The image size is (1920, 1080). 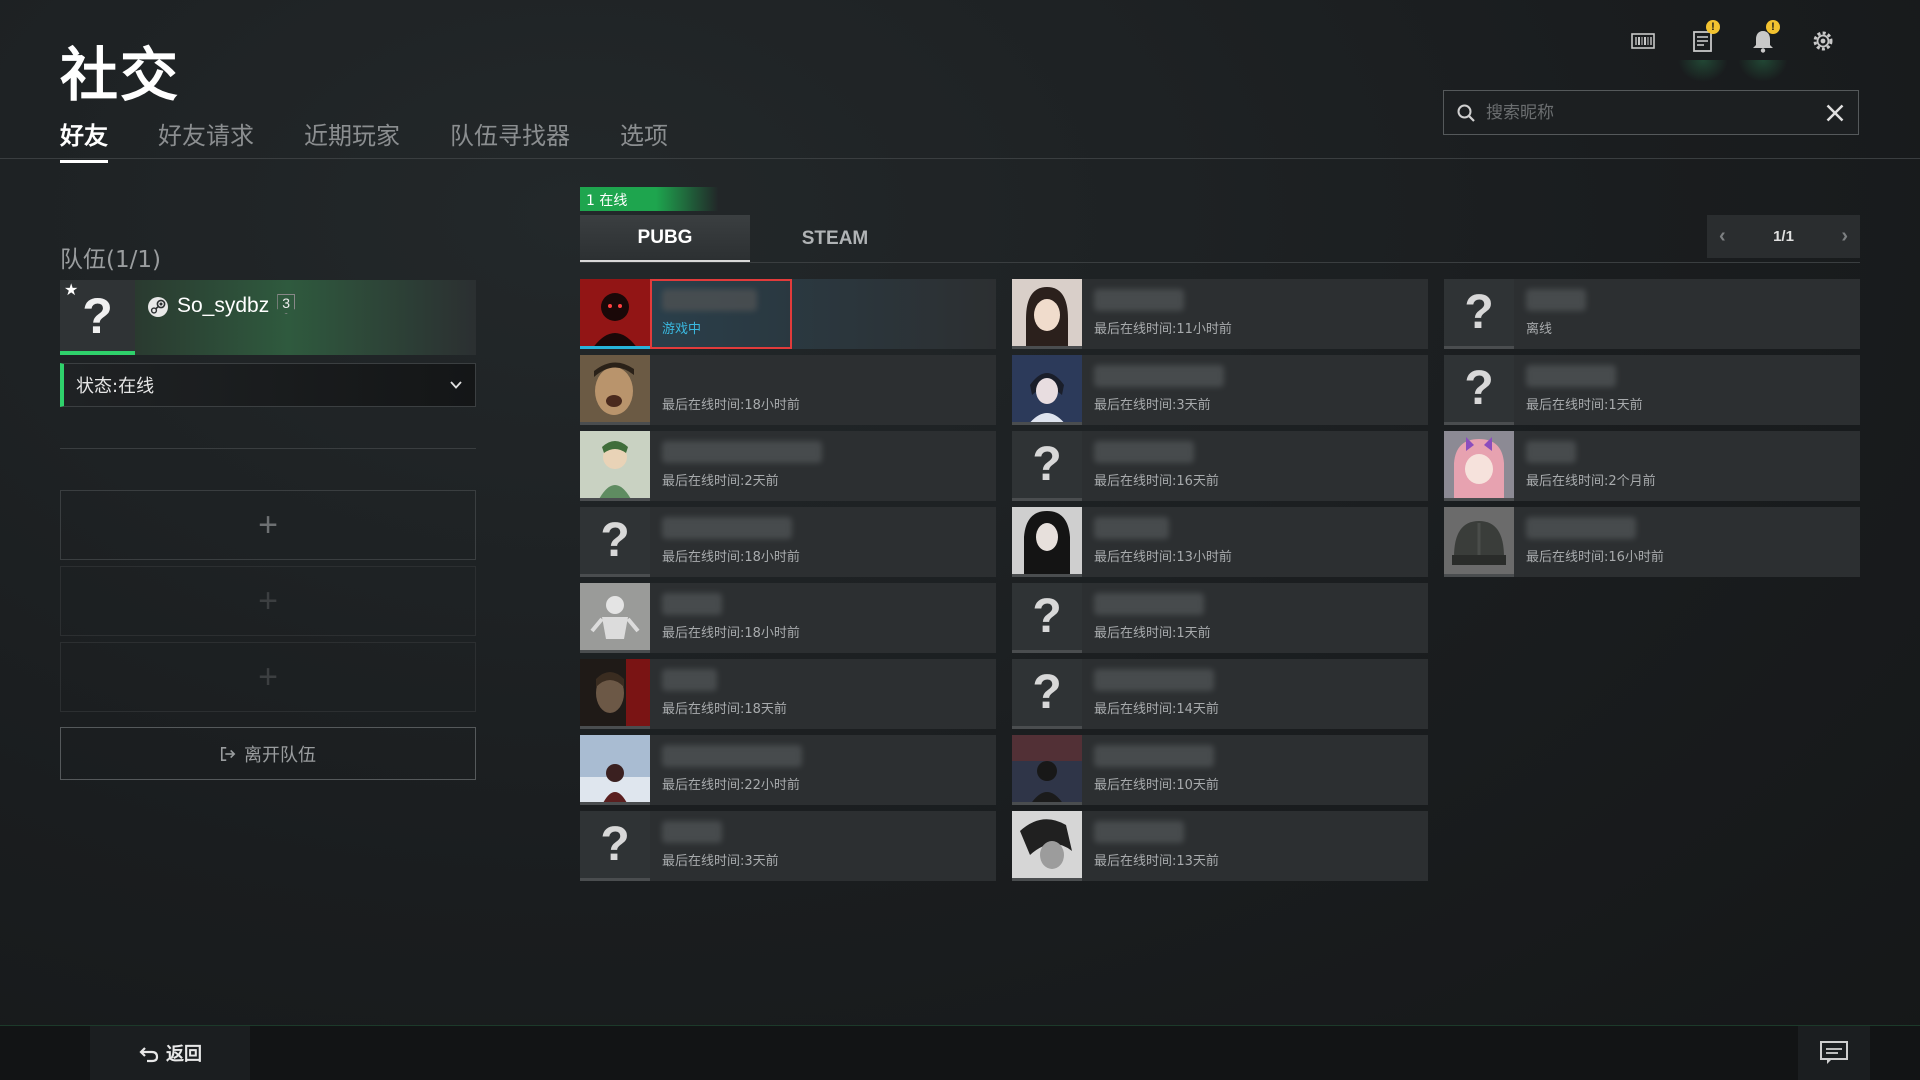 I want to click on status-dropdown: 状态:在线, so click(x=268, y=385).